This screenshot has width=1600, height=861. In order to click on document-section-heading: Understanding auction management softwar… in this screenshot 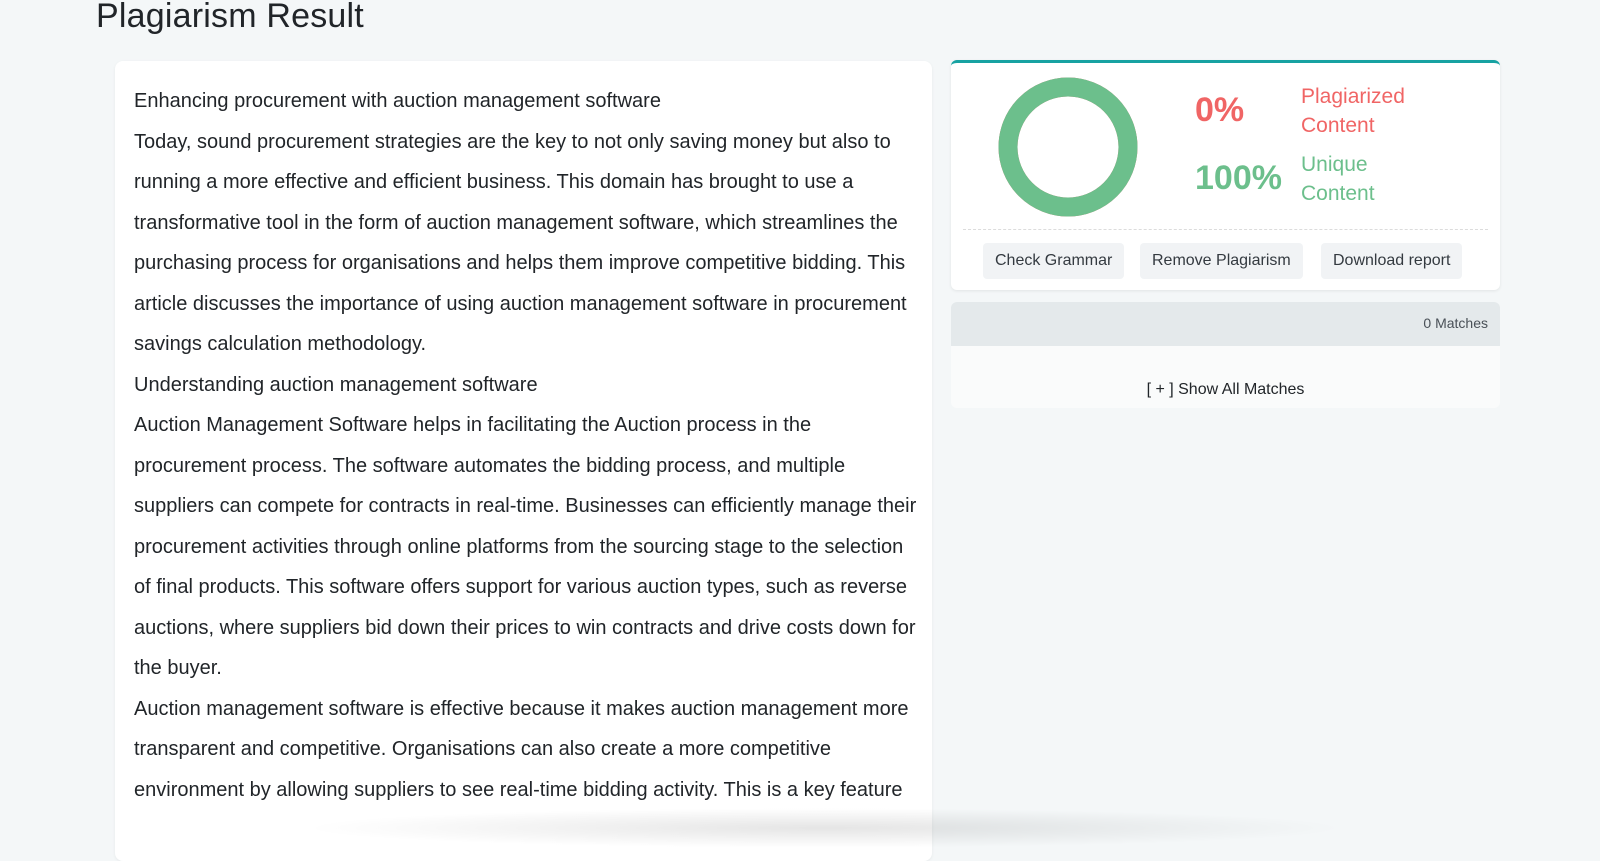, I will do `click(336, 384)`.